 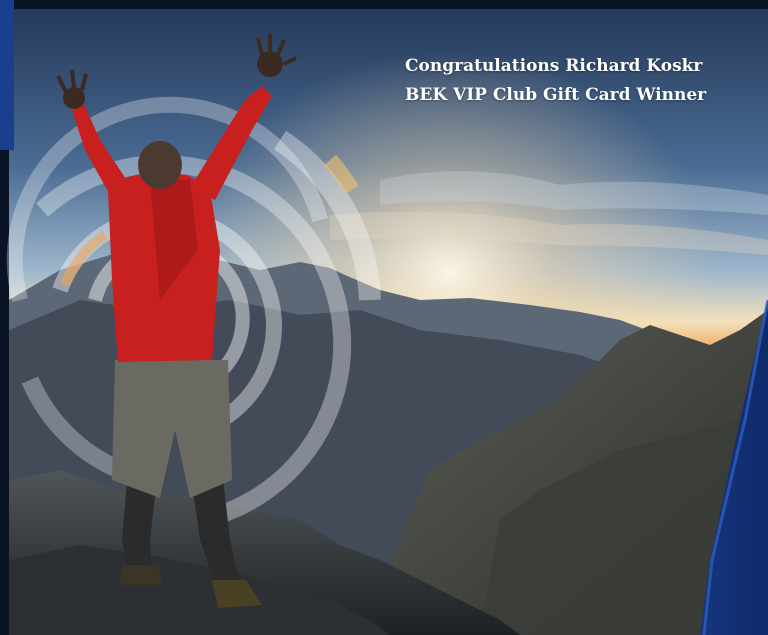 I want to click on gift-card-winner-line: BEK VIP Club Gift Card Winner, so click(x=556, y=95).